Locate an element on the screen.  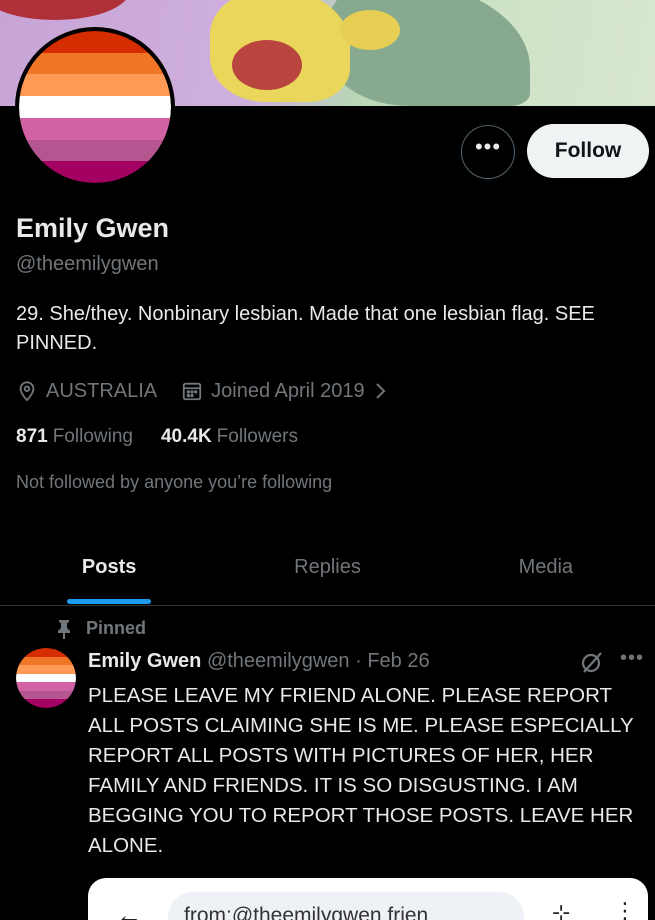
profile-meta: AUSTRALIA Joined April 2019 is located at coordinates (214, 391).